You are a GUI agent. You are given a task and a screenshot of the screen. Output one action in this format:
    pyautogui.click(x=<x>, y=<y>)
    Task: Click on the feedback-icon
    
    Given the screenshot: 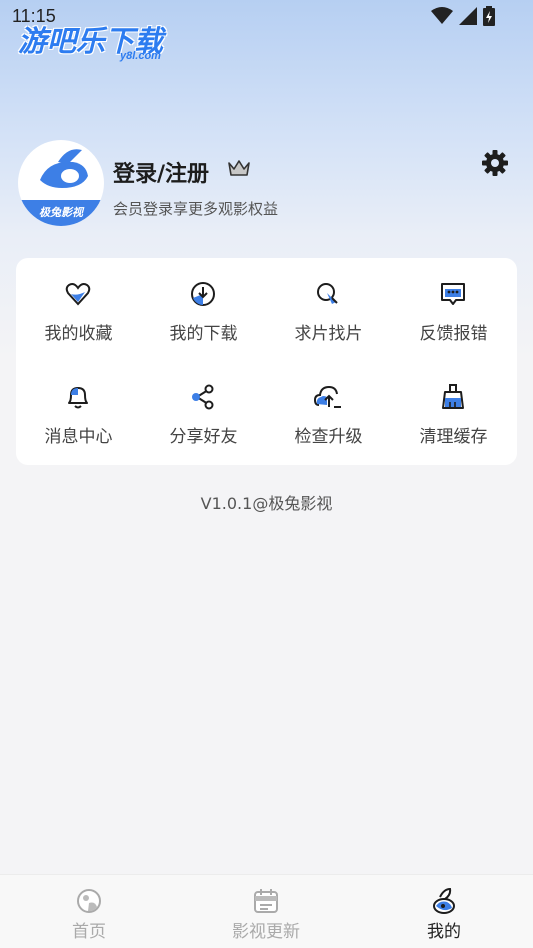 What is the action you would take?
    pyautogui.click(x=453, y=294)
    